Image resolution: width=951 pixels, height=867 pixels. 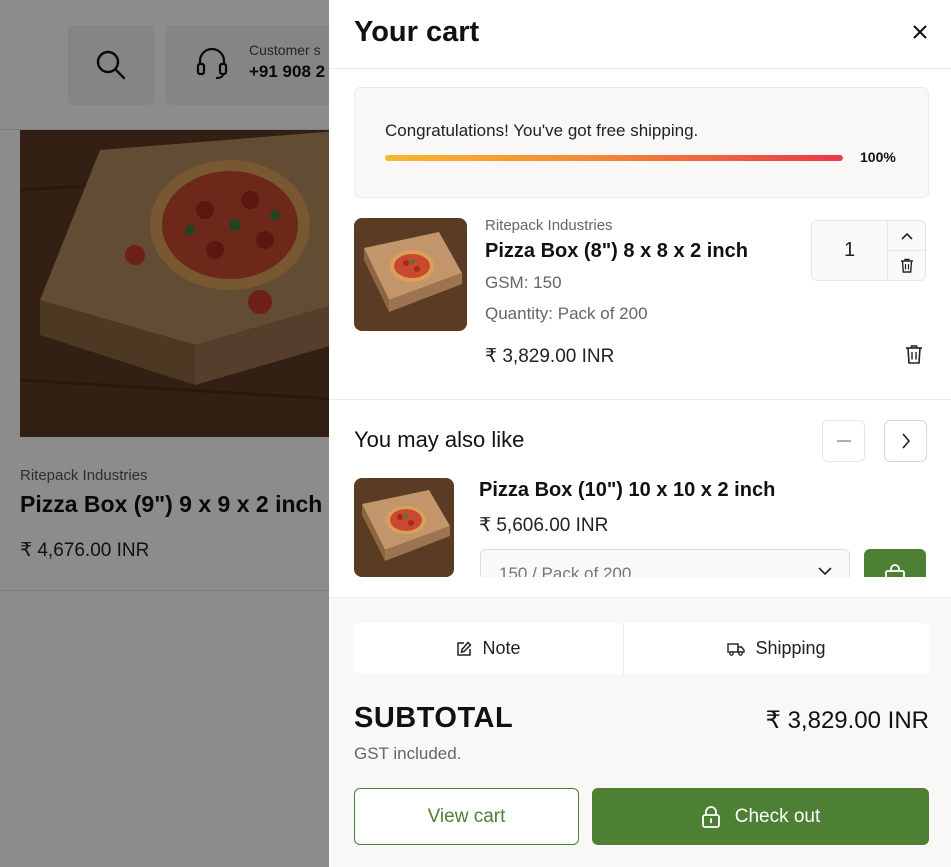 I want to click on recommendations-prev-button, so click(x=843, y=441).